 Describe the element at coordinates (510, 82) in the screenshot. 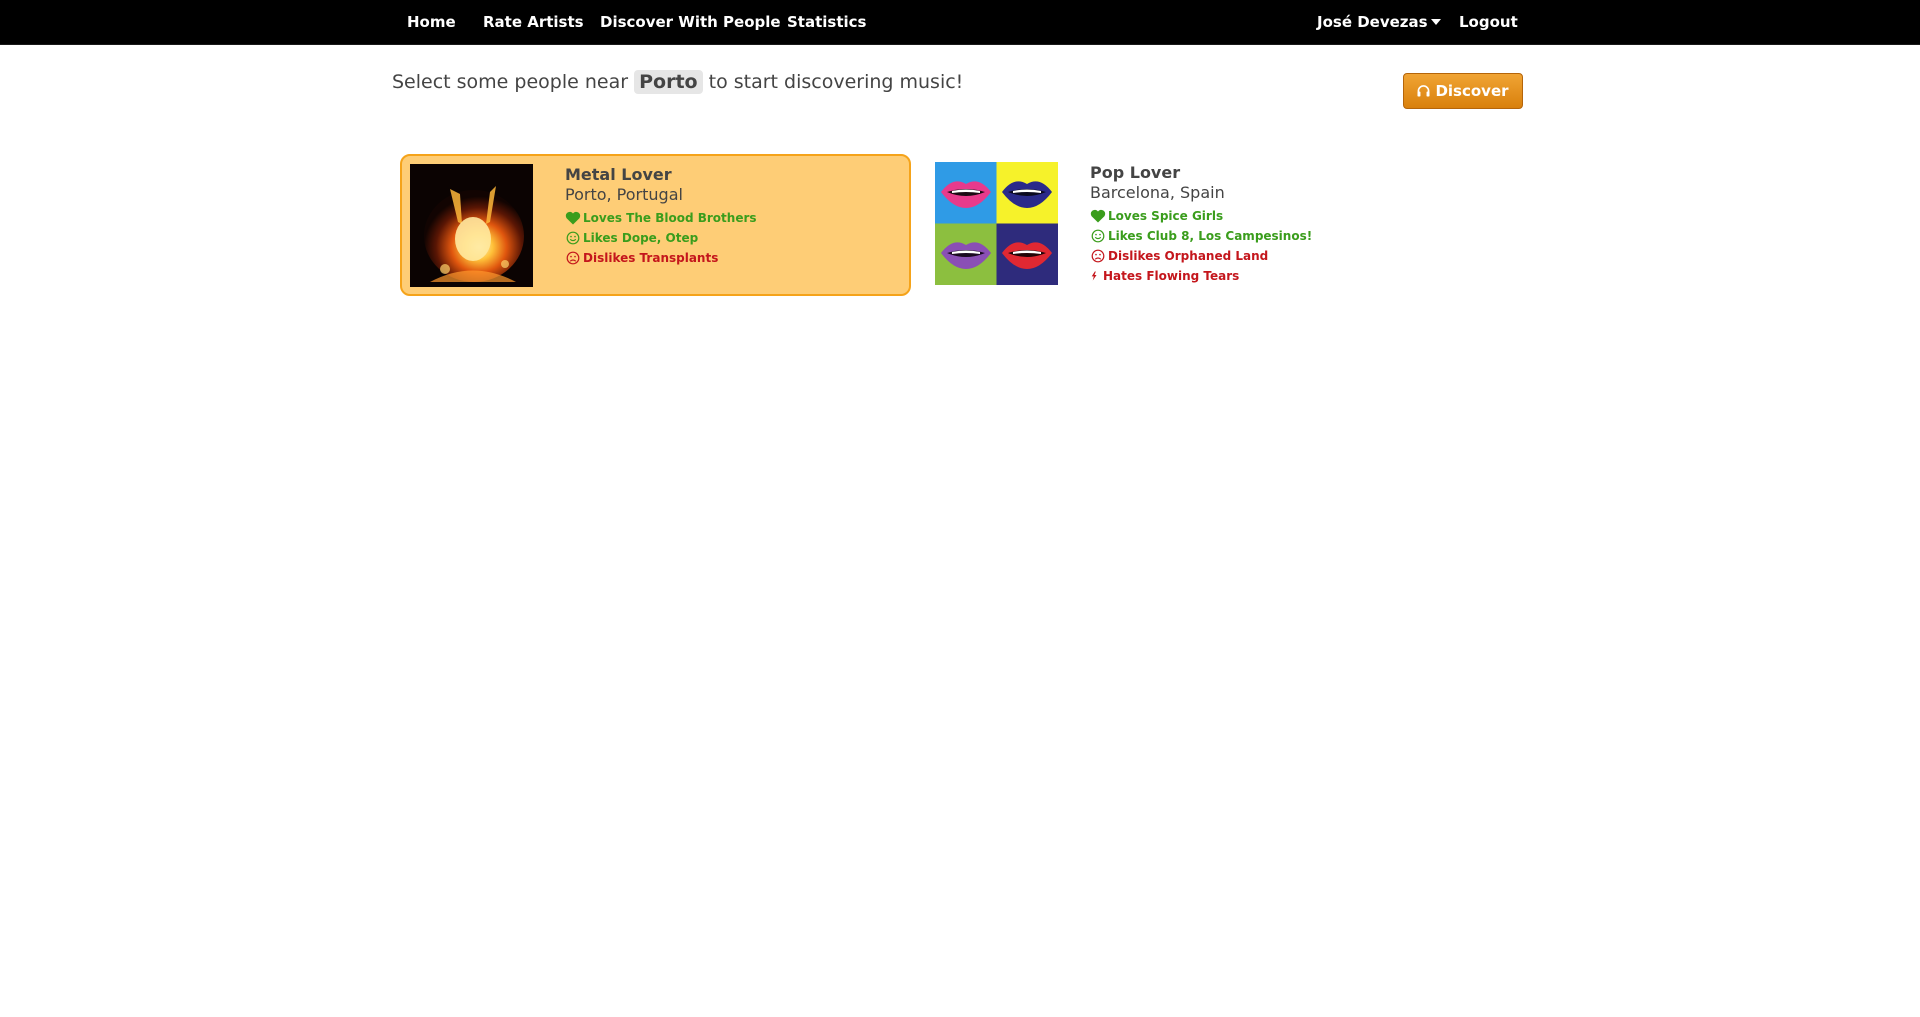

I see `intro-before: Select some people near` at that location.